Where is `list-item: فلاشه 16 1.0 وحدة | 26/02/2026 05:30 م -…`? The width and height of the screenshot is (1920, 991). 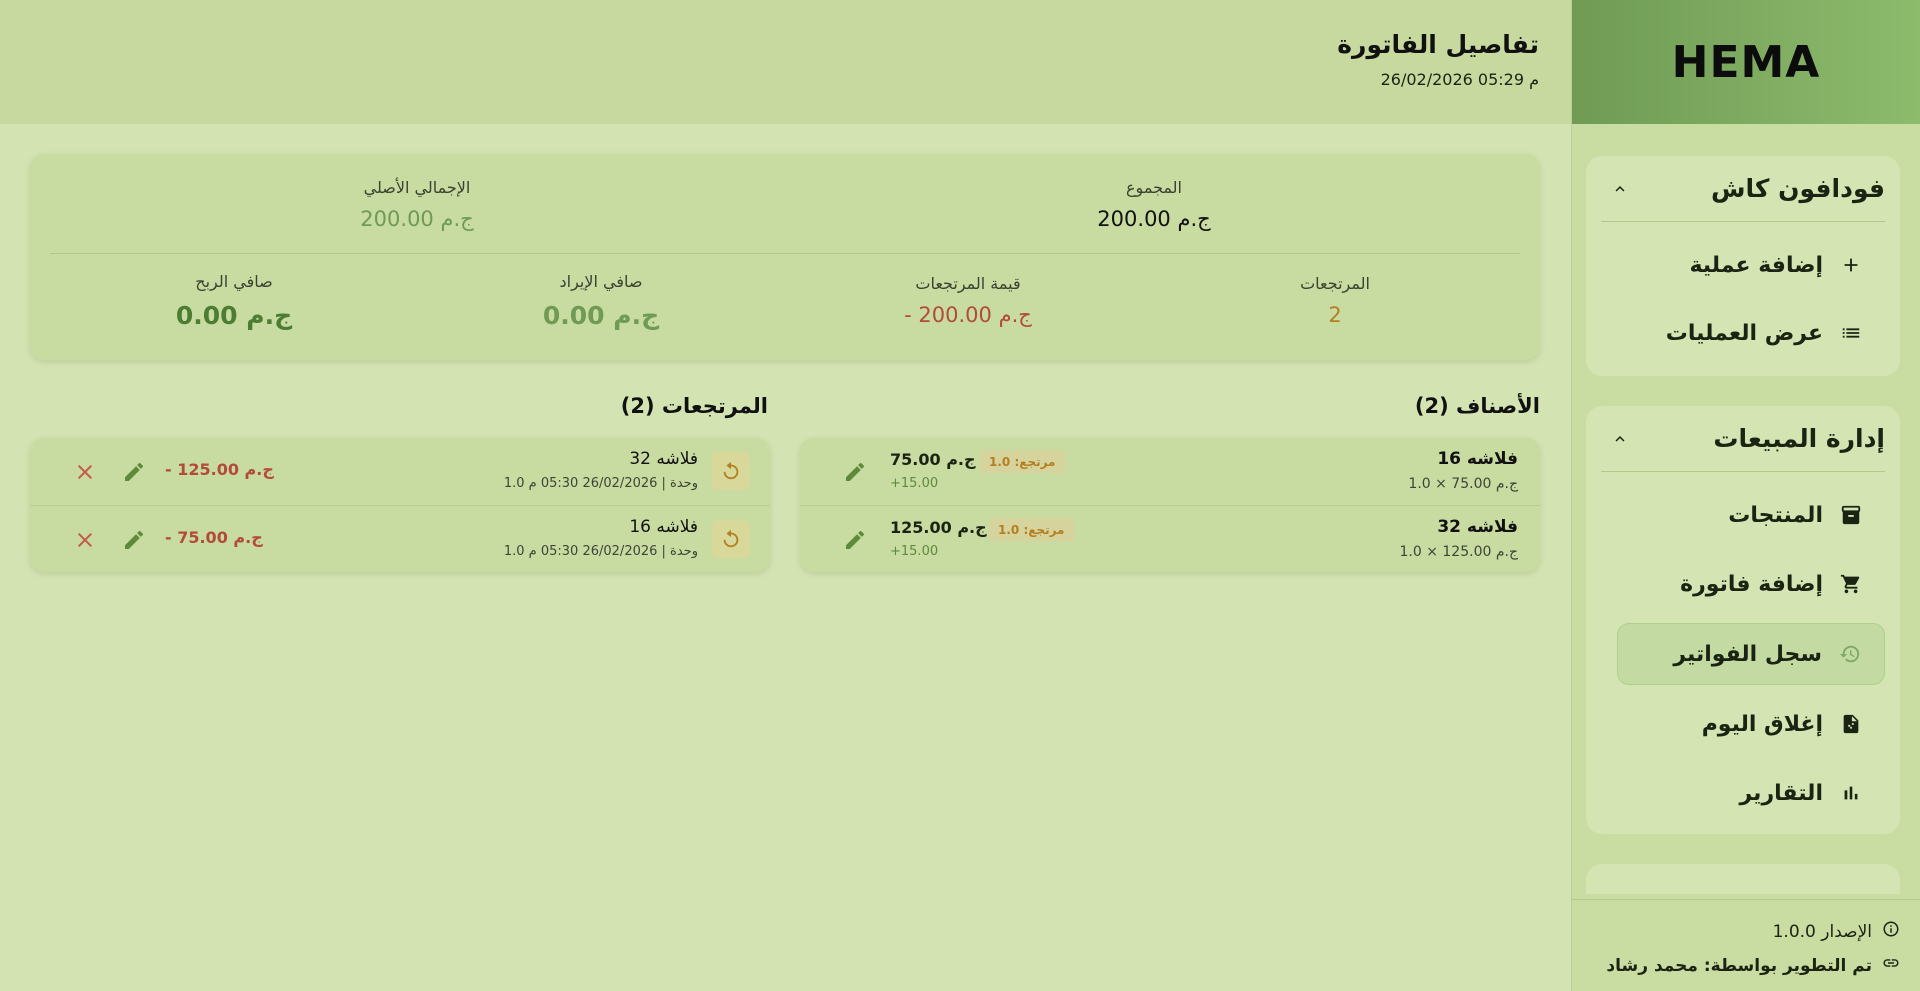
list-item: فلاشه 16 1.0 وحدة | 26/02/2026 05:30 م -… is located at coordinates (400, 538).